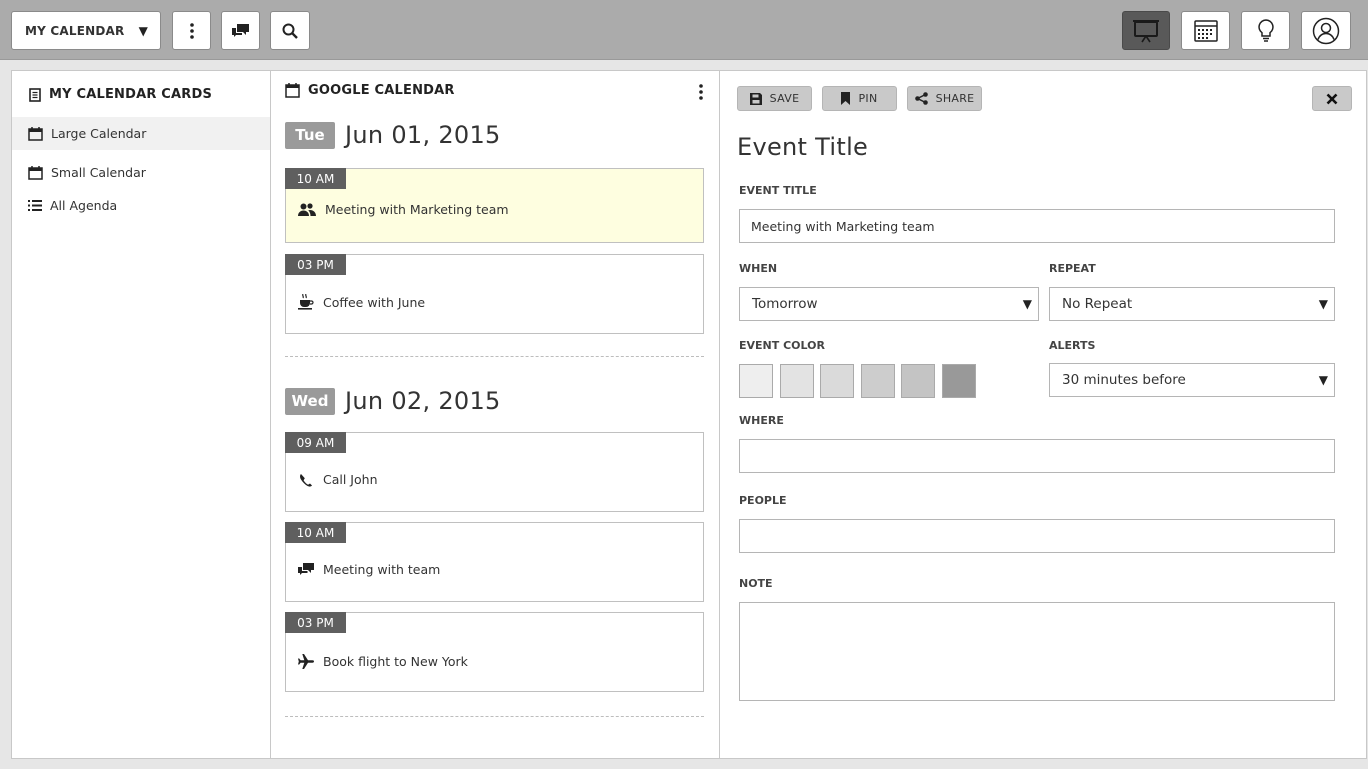  What do you see at coordinates (382, 569) in the screenshot?
I see `event-title: Meeting with team` at bounding box center [382, 569].